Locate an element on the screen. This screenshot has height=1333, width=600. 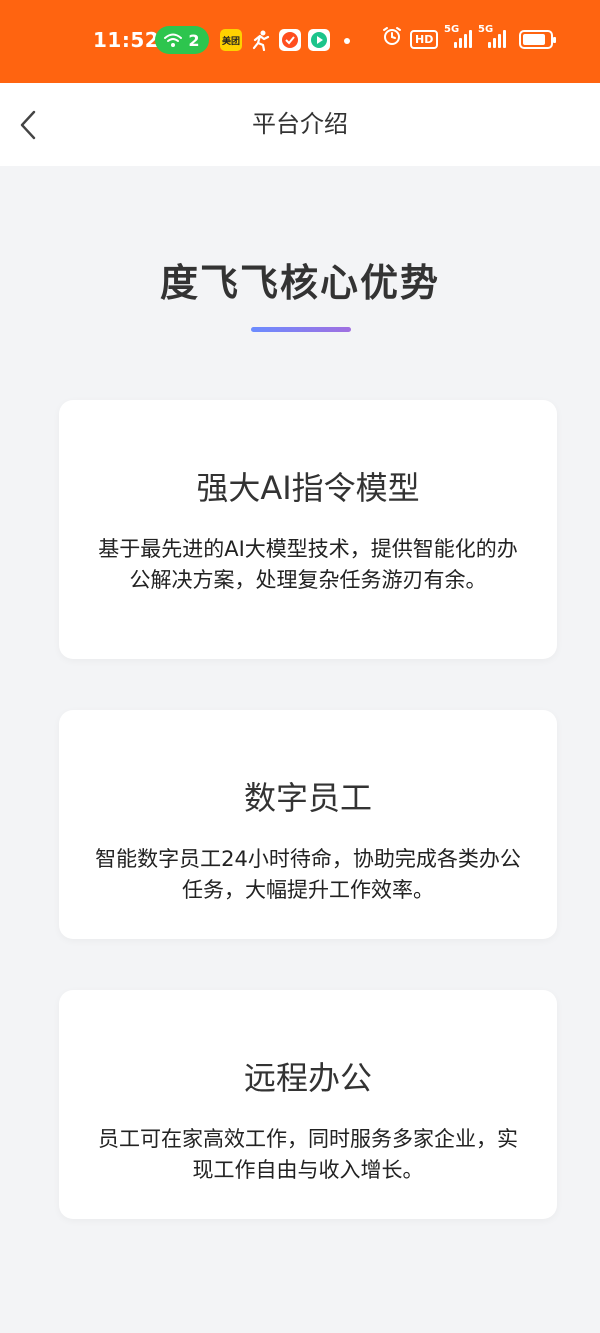
card-title: 强大AI指令模型 is located at coordinates (308, 488).